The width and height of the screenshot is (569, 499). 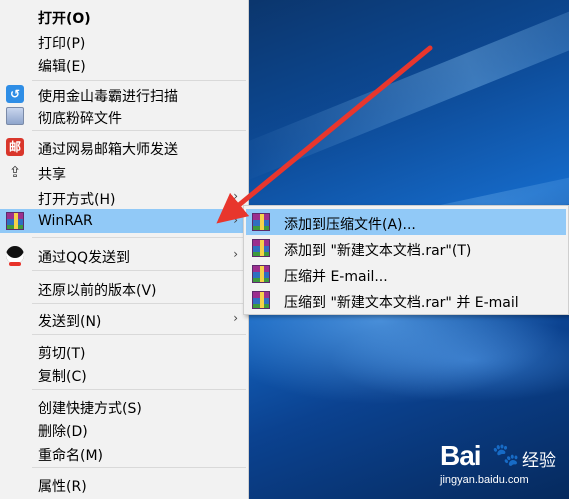 What do you see at coordinates (124, 41) in the screenshot?
I see `menu-item-print: 打印(P)` at bounding box center [124, 41].